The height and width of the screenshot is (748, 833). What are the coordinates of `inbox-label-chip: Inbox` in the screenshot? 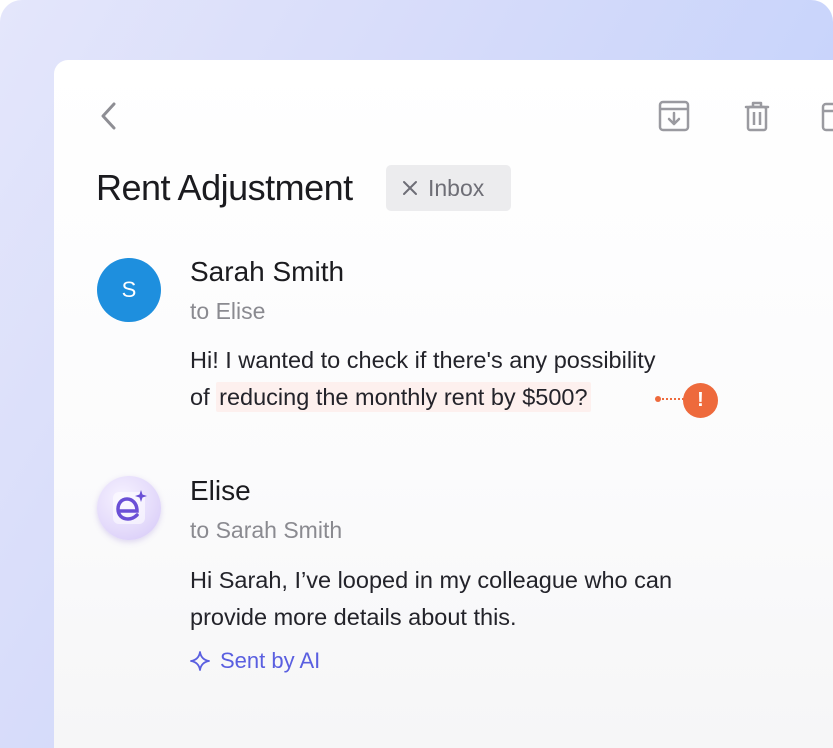 It's located at (448, 188).